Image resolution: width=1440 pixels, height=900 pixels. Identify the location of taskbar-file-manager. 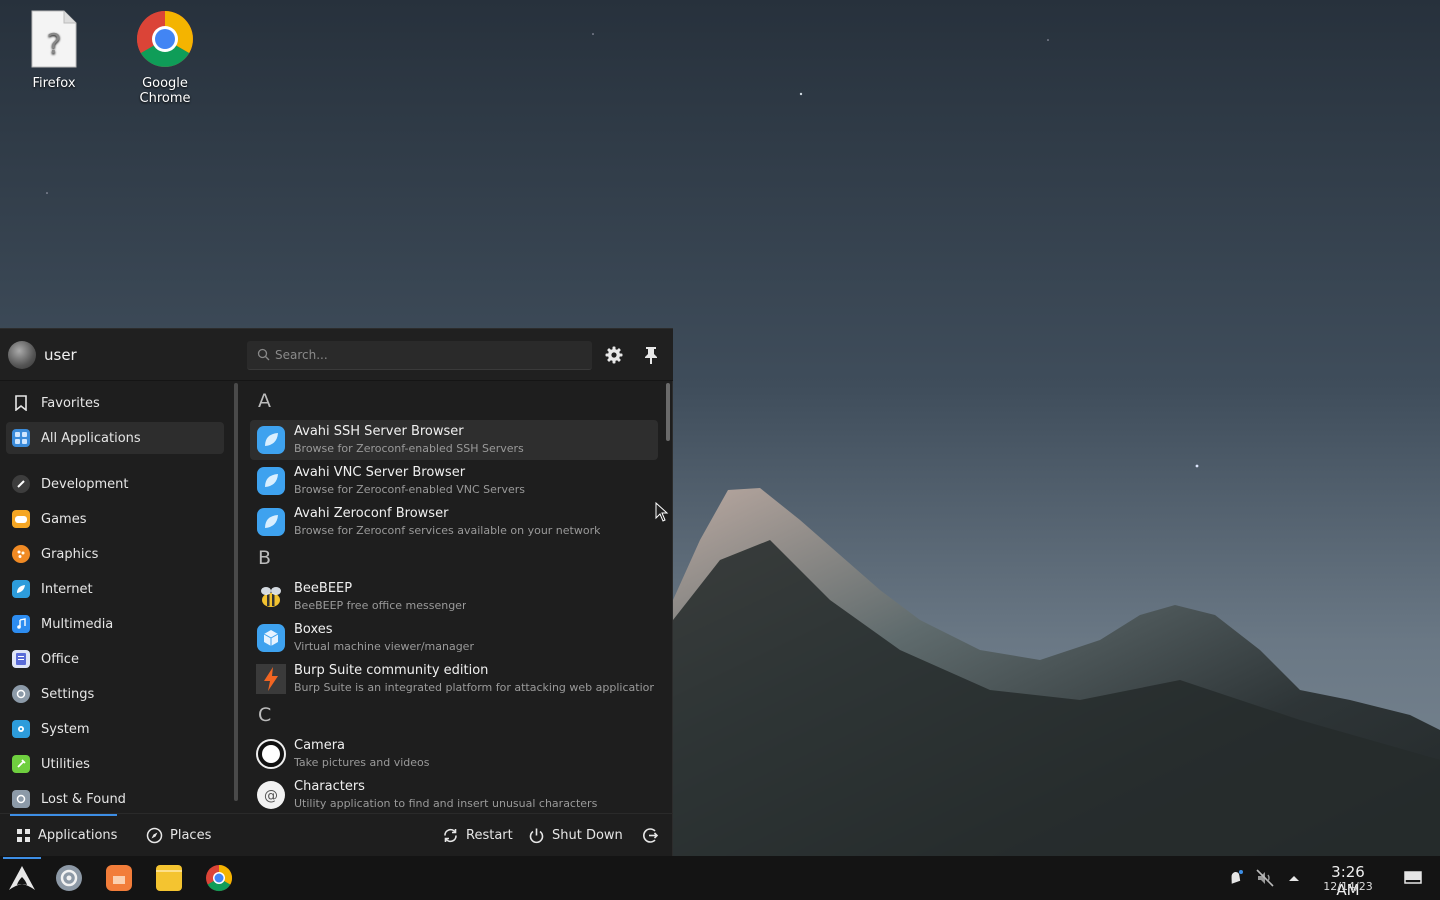
(169, 878).